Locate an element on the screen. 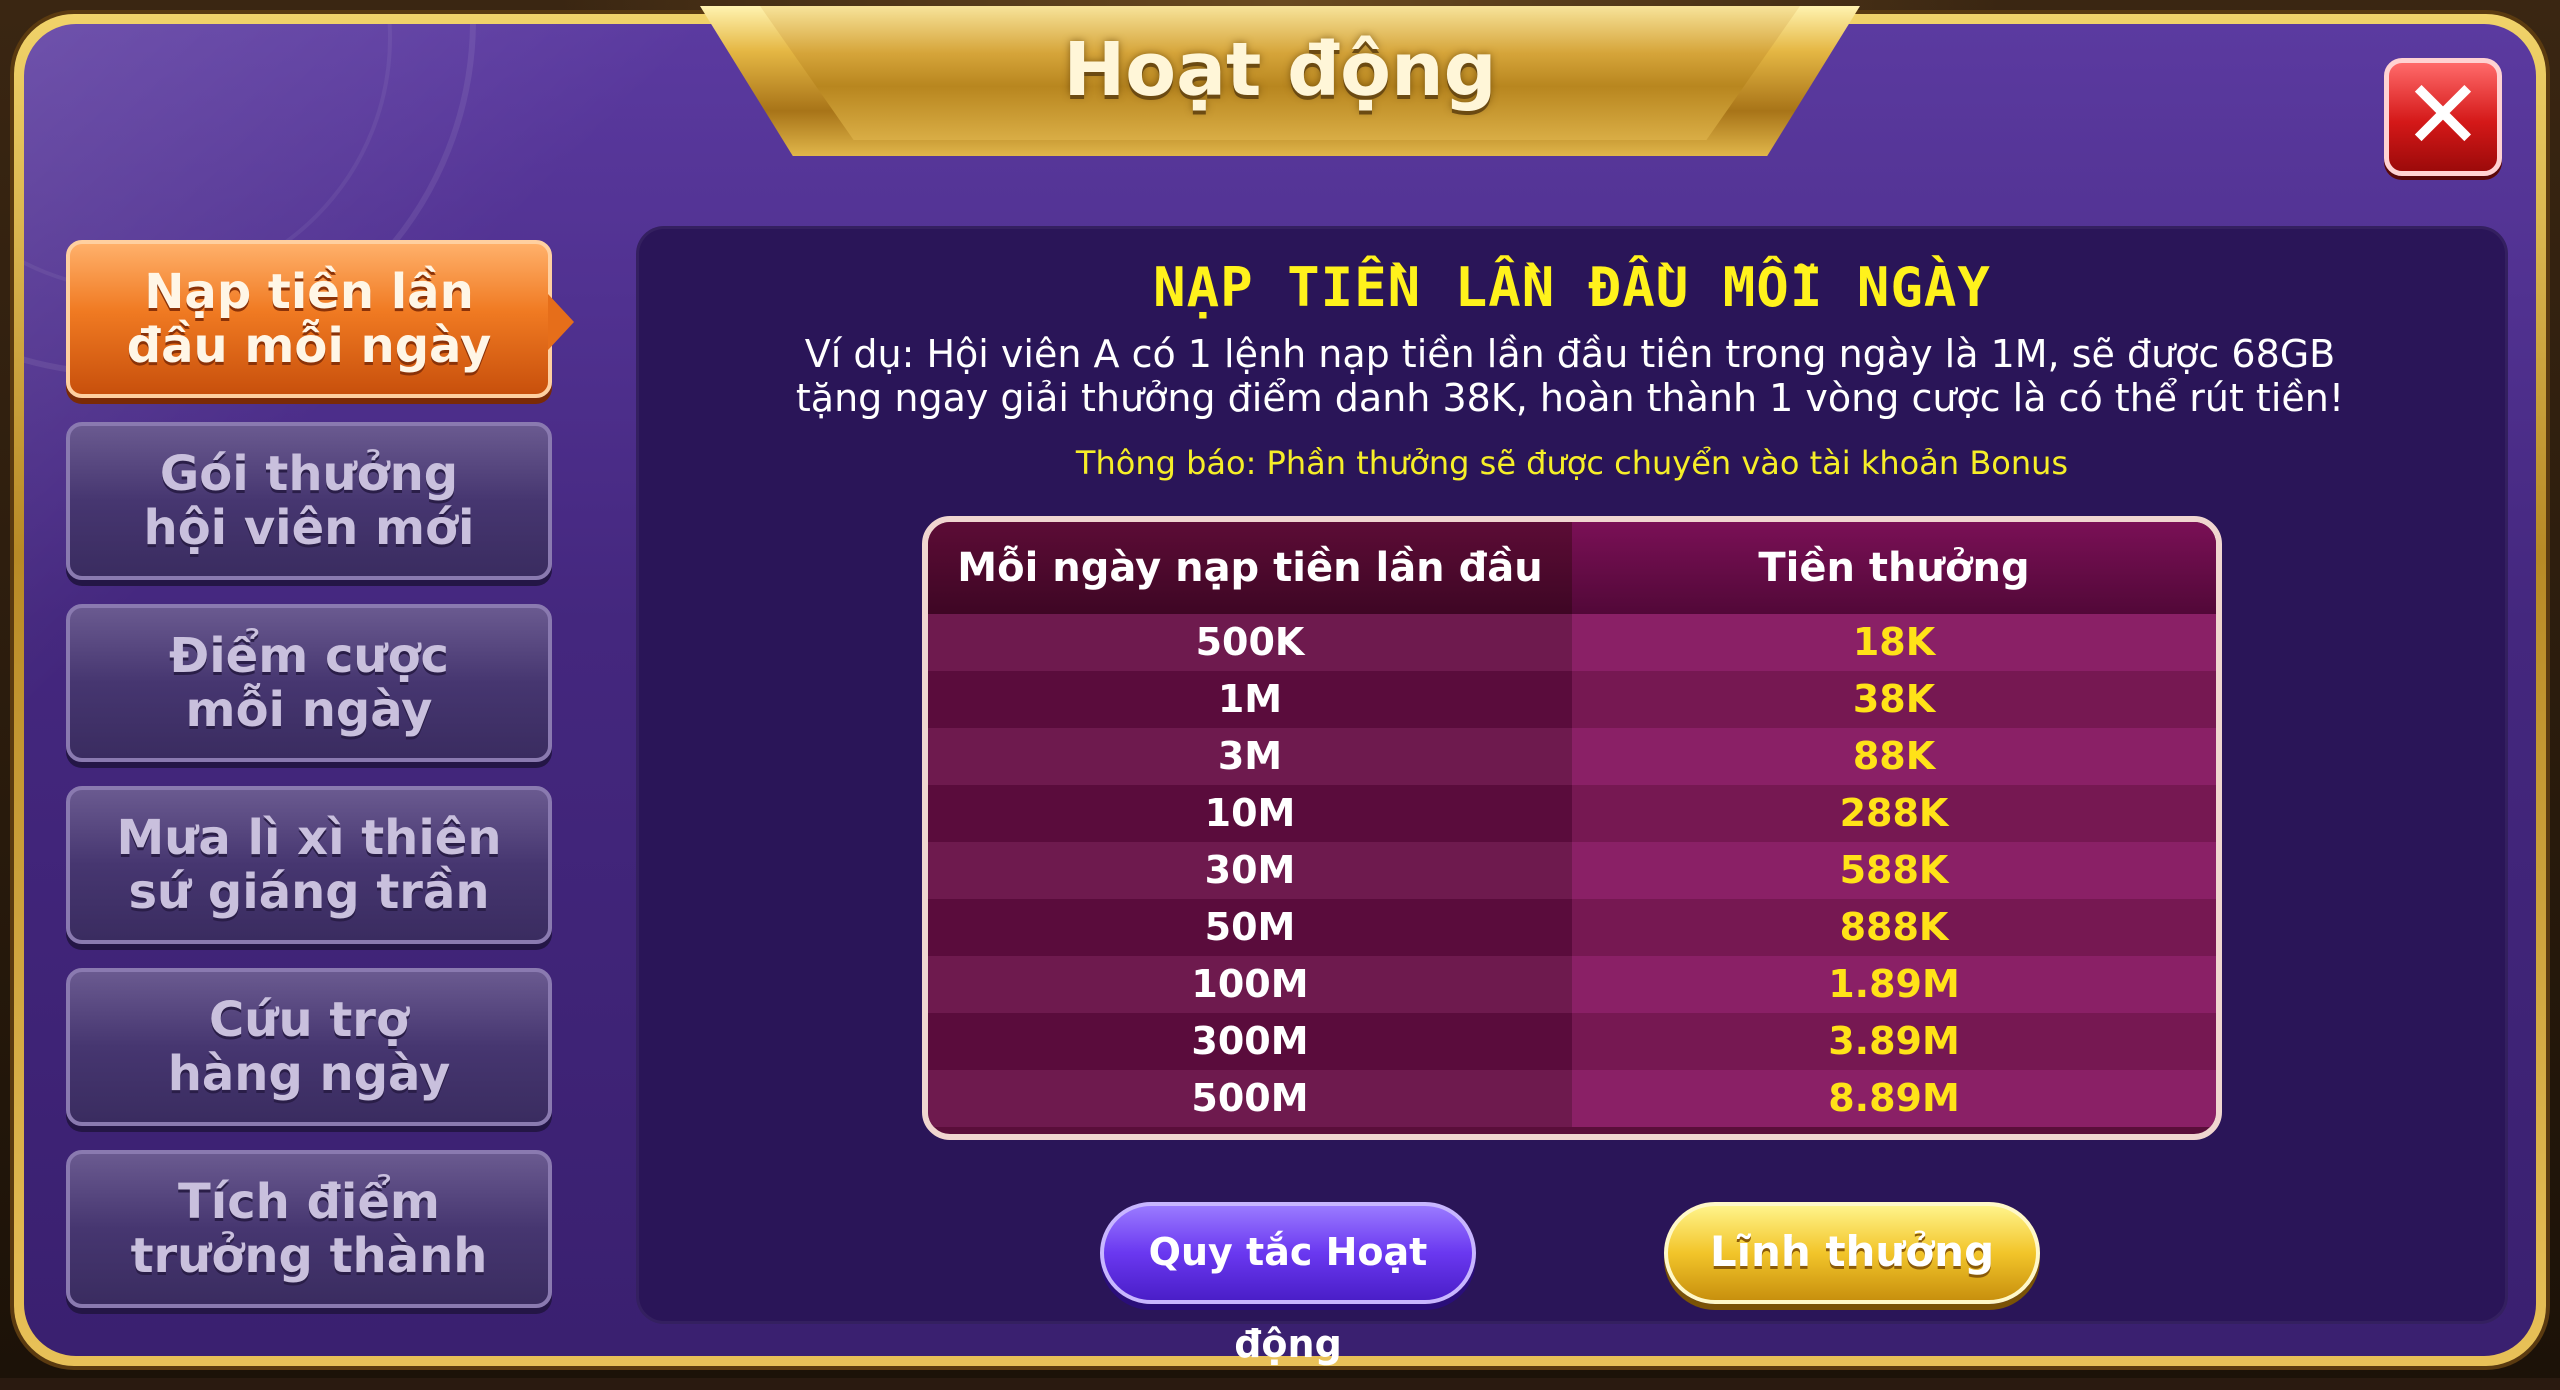  table-row: 10M 288K is located at coordinates (1572, 813).